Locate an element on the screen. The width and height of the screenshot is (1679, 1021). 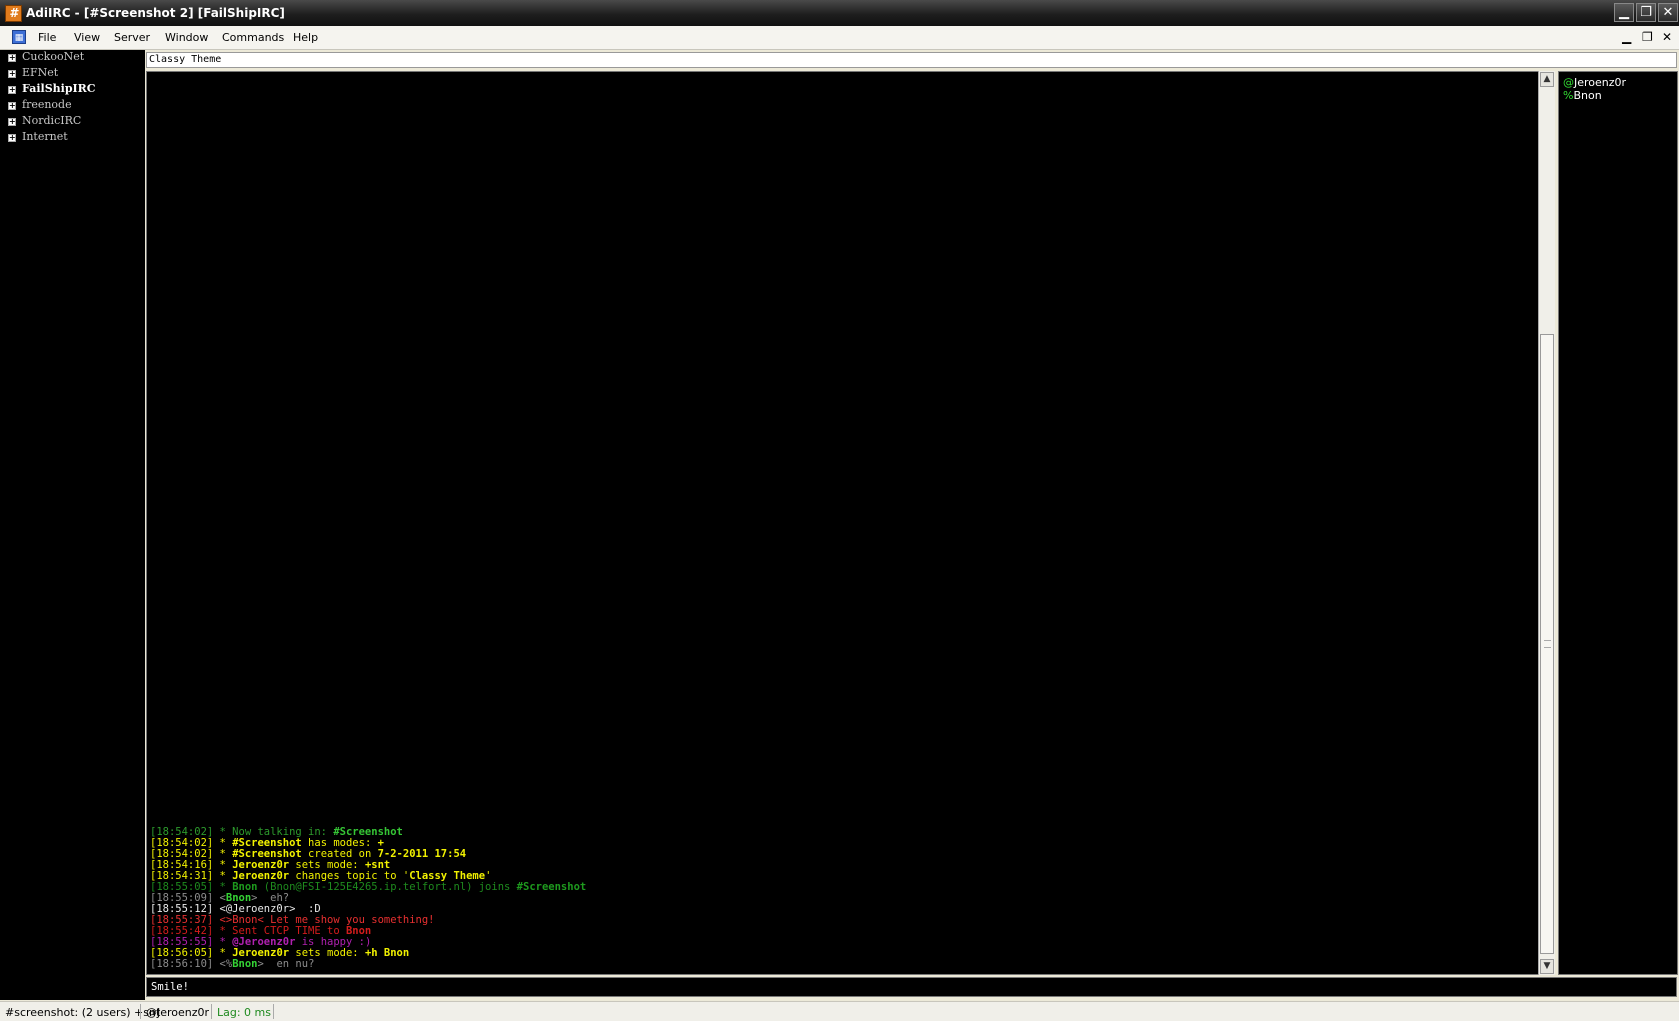
menu-window: Window is located at coordinates (186, 37).